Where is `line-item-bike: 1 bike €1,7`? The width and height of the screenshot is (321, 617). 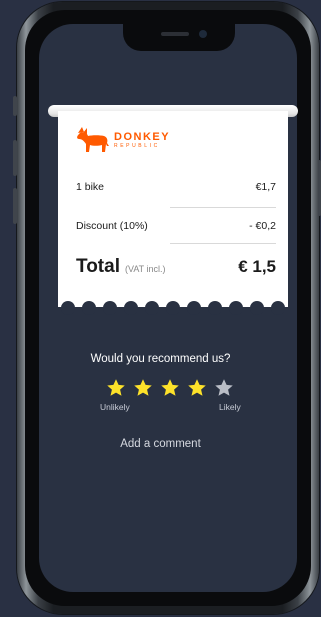 line-item-bike: 1 bike €1,7 is located at coordinates (176, 187).